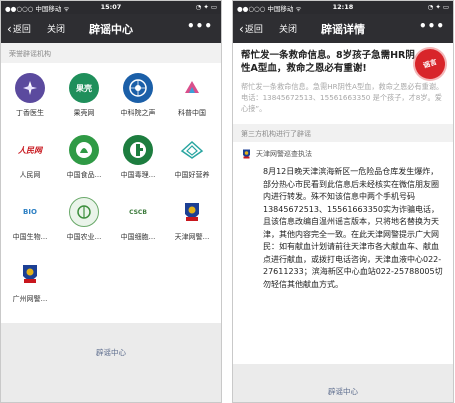  I want to click on status-bar: ●●○○○ 中国移动 ᯤ 15:07 ◔ ✦ ▭, so click(111, 7).